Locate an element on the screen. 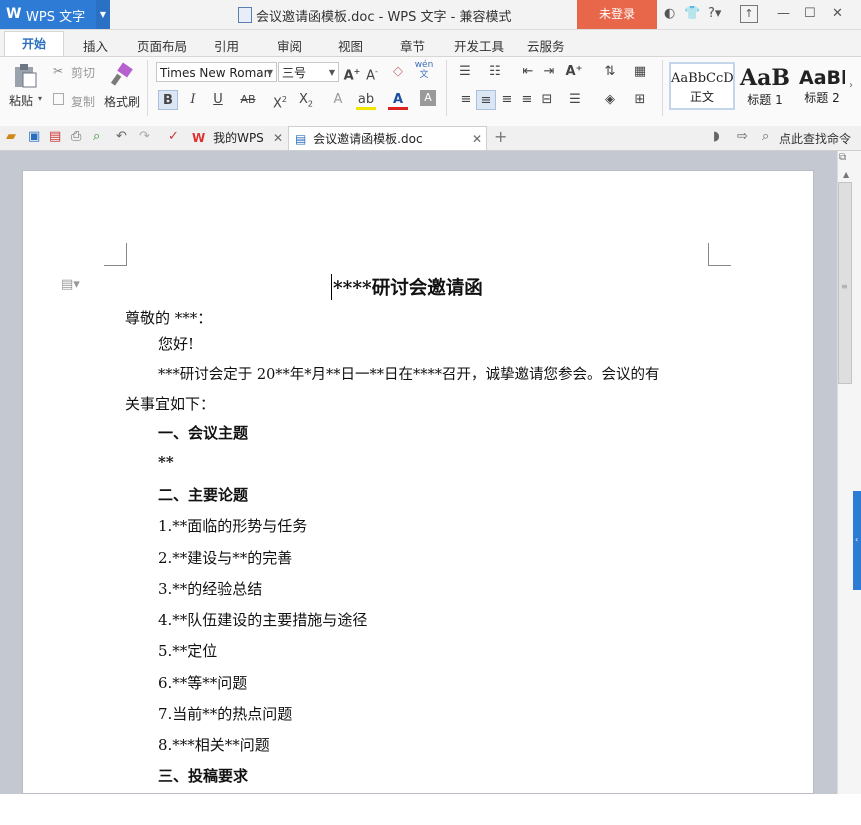  pdf-icon: ▤ is located at coordinates (55, 136).